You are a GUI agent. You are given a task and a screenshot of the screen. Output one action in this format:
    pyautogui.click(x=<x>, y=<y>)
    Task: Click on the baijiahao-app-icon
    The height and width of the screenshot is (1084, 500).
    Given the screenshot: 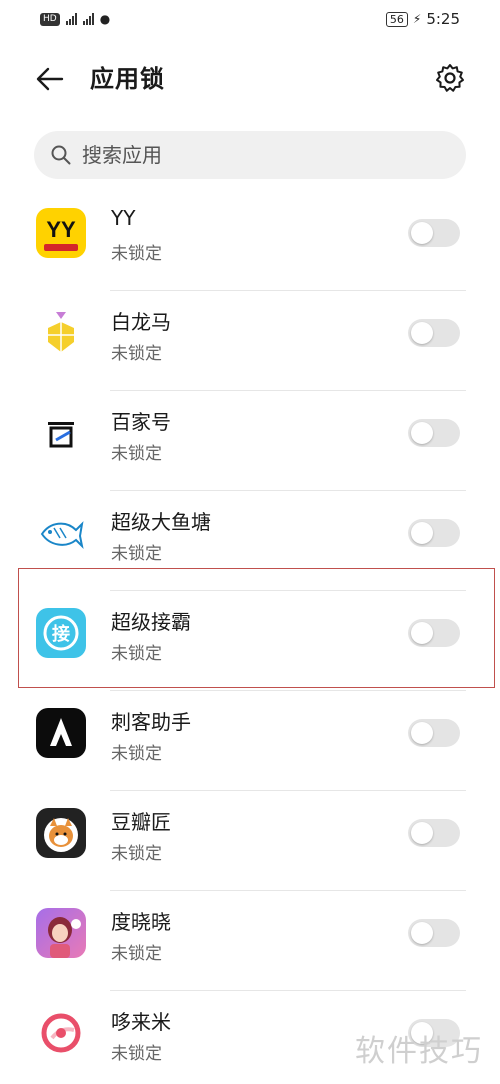 What is the action you would take?
    pyautogui.click(x=61, y=433)
    